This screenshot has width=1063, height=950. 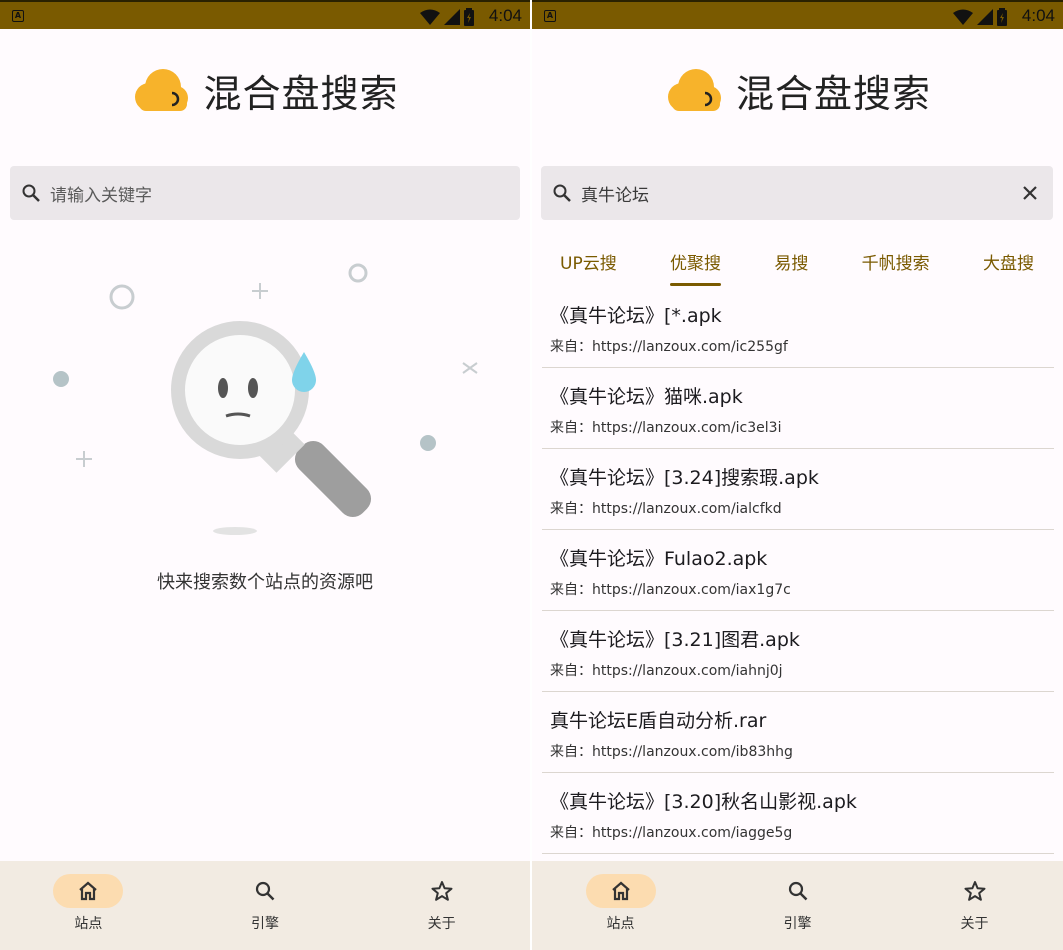 What do you see at coordinates (615, 193) in the screenshot?
I see `search-input: 真牛论坛` at bounding box center [615, 193].